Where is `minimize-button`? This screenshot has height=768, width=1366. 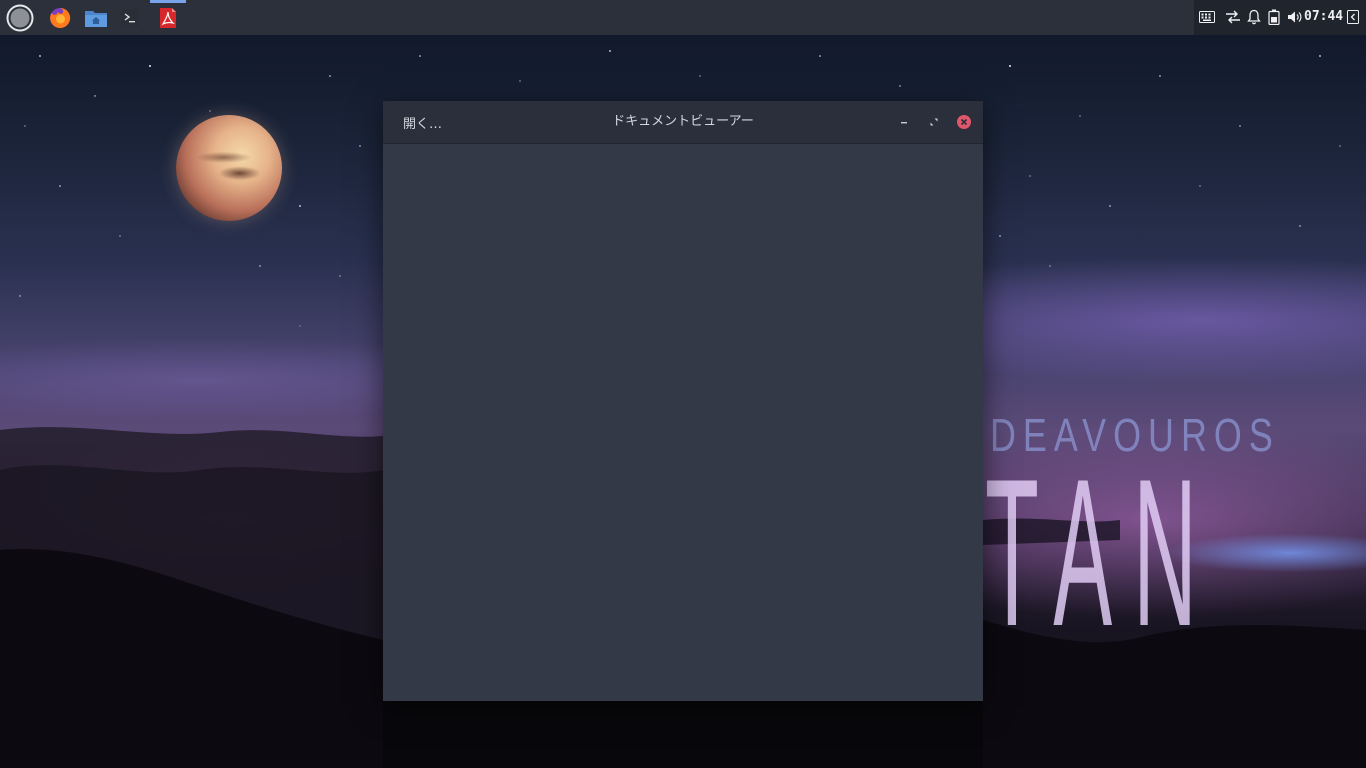 minimize-button is located at coordinates (904, 122).